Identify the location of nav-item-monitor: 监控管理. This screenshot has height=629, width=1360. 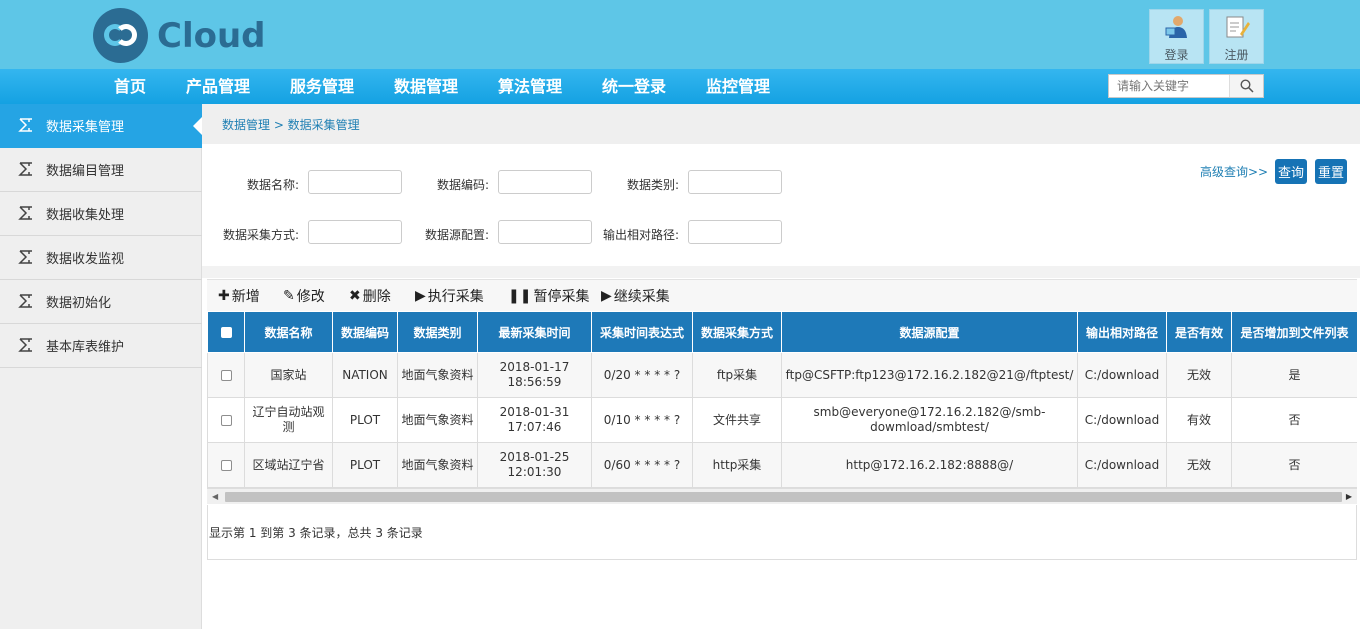
(738, 86).